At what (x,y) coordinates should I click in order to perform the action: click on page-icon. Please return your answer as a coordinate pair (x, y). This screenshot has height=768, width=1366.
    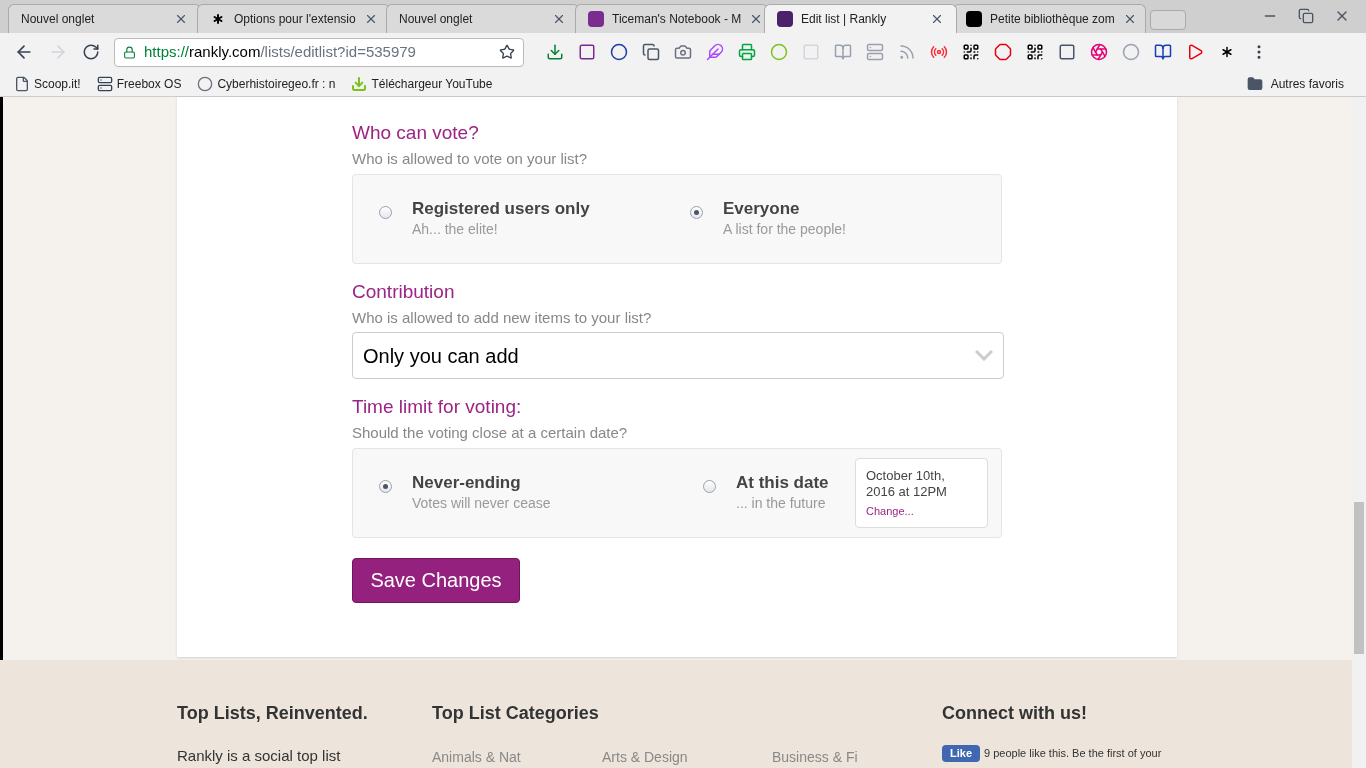
    Looking at the image, I should click on (22, 83).